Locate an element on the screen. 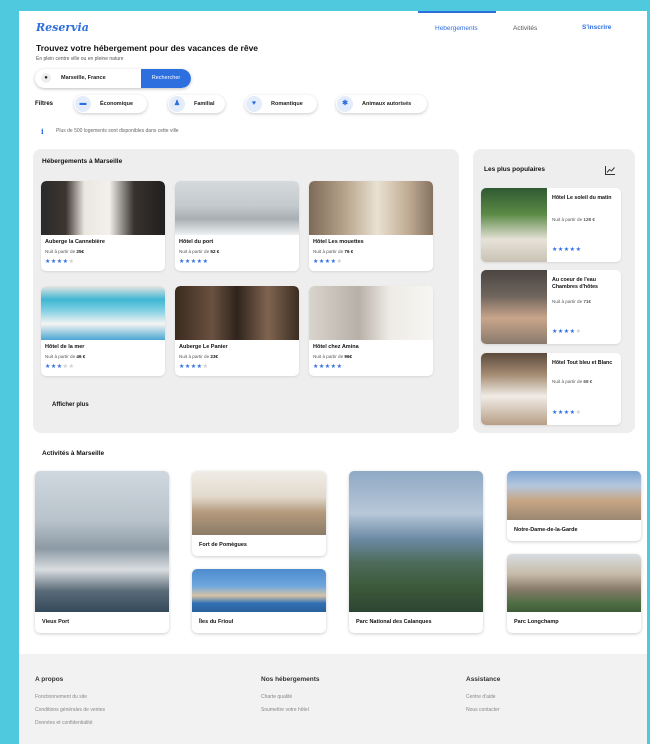 Image resolution: width=650 pixels, height=744 pixels. footer-title-apropos: A propos is located at coordinates (49, 679).